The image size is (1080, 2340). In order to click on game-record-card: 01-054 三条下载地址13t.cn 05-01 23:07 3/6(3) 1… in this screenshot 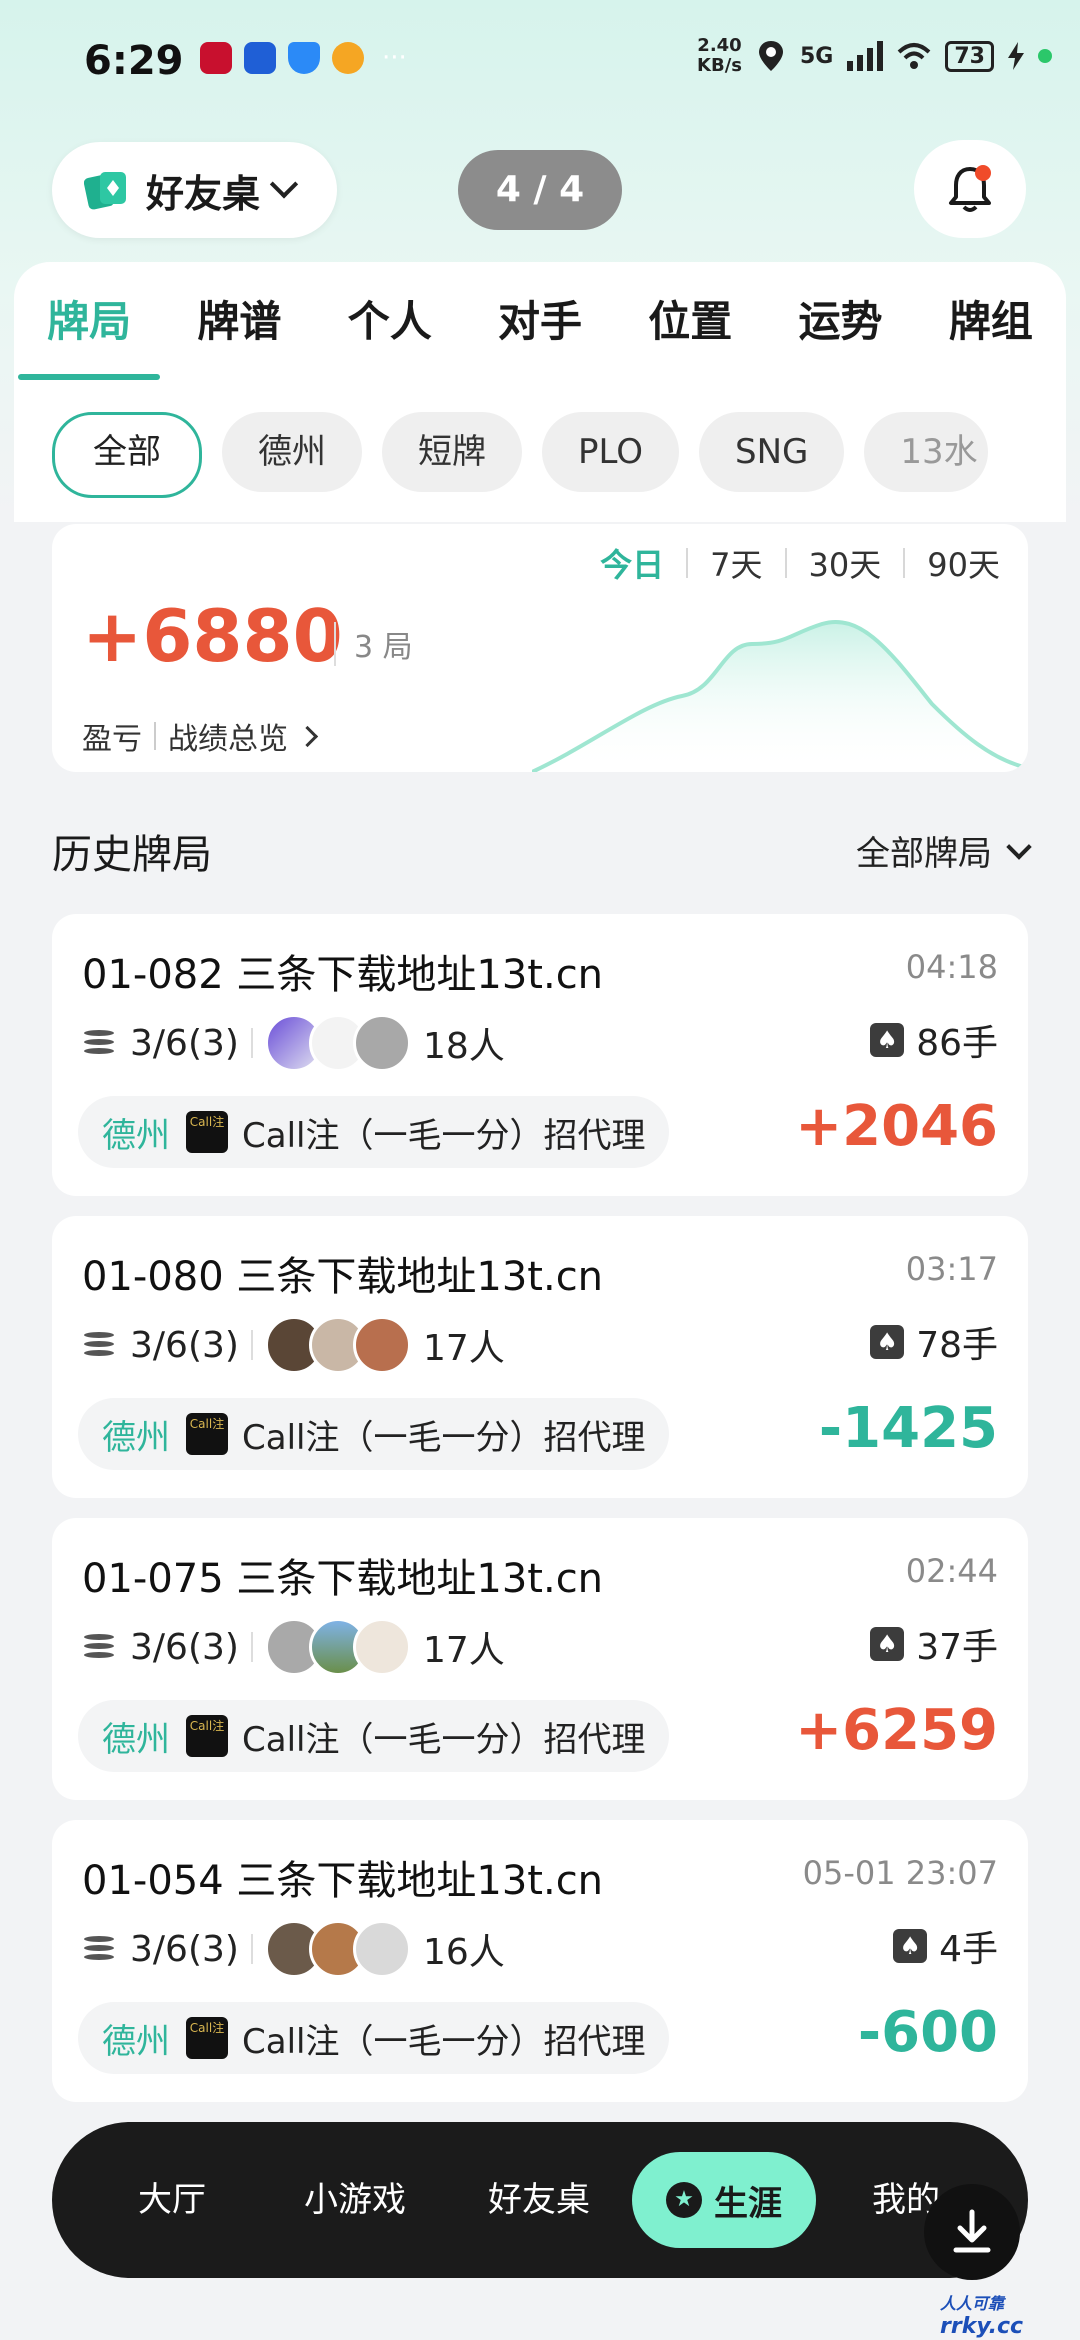, I will do `click(540, 1961)`.